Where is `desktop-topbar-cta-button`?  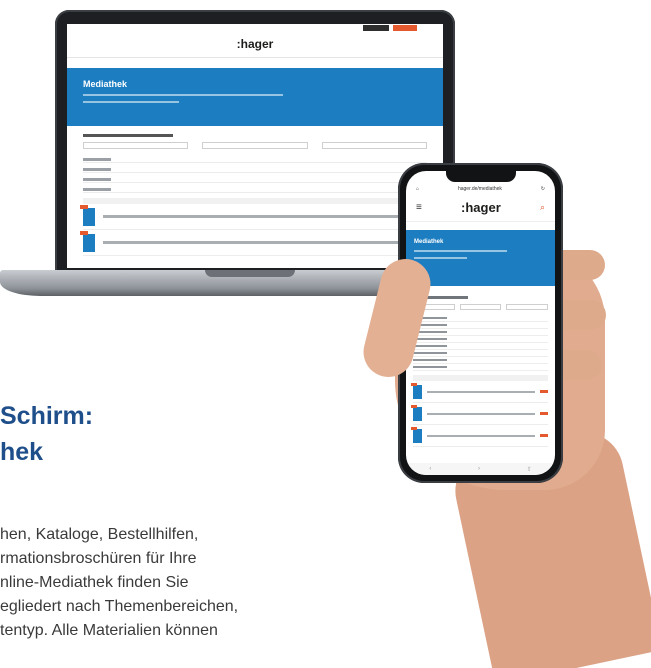
desktop-topbar-cta-button is located at coordinates (405, 28).